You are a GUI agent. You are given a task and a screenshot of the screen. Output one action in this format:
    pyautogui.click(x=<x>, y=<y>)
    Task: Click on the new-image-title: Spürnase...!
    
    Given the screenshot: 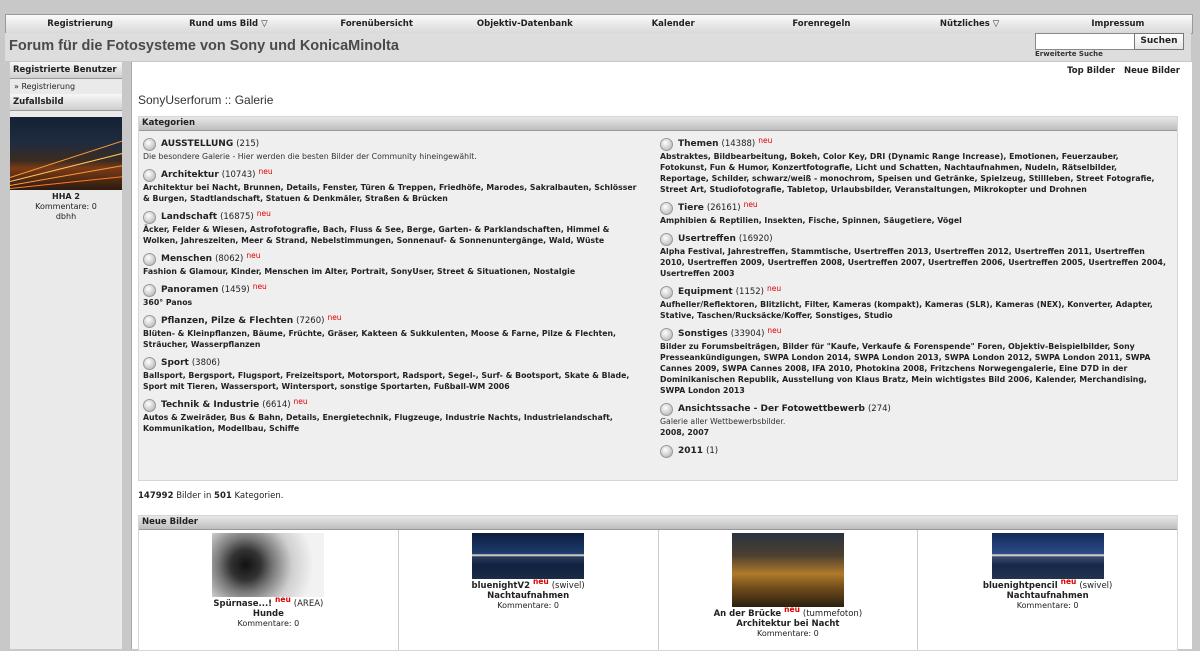 What is the action you would take?
    pyautogui.click(x=242, y=604)
    